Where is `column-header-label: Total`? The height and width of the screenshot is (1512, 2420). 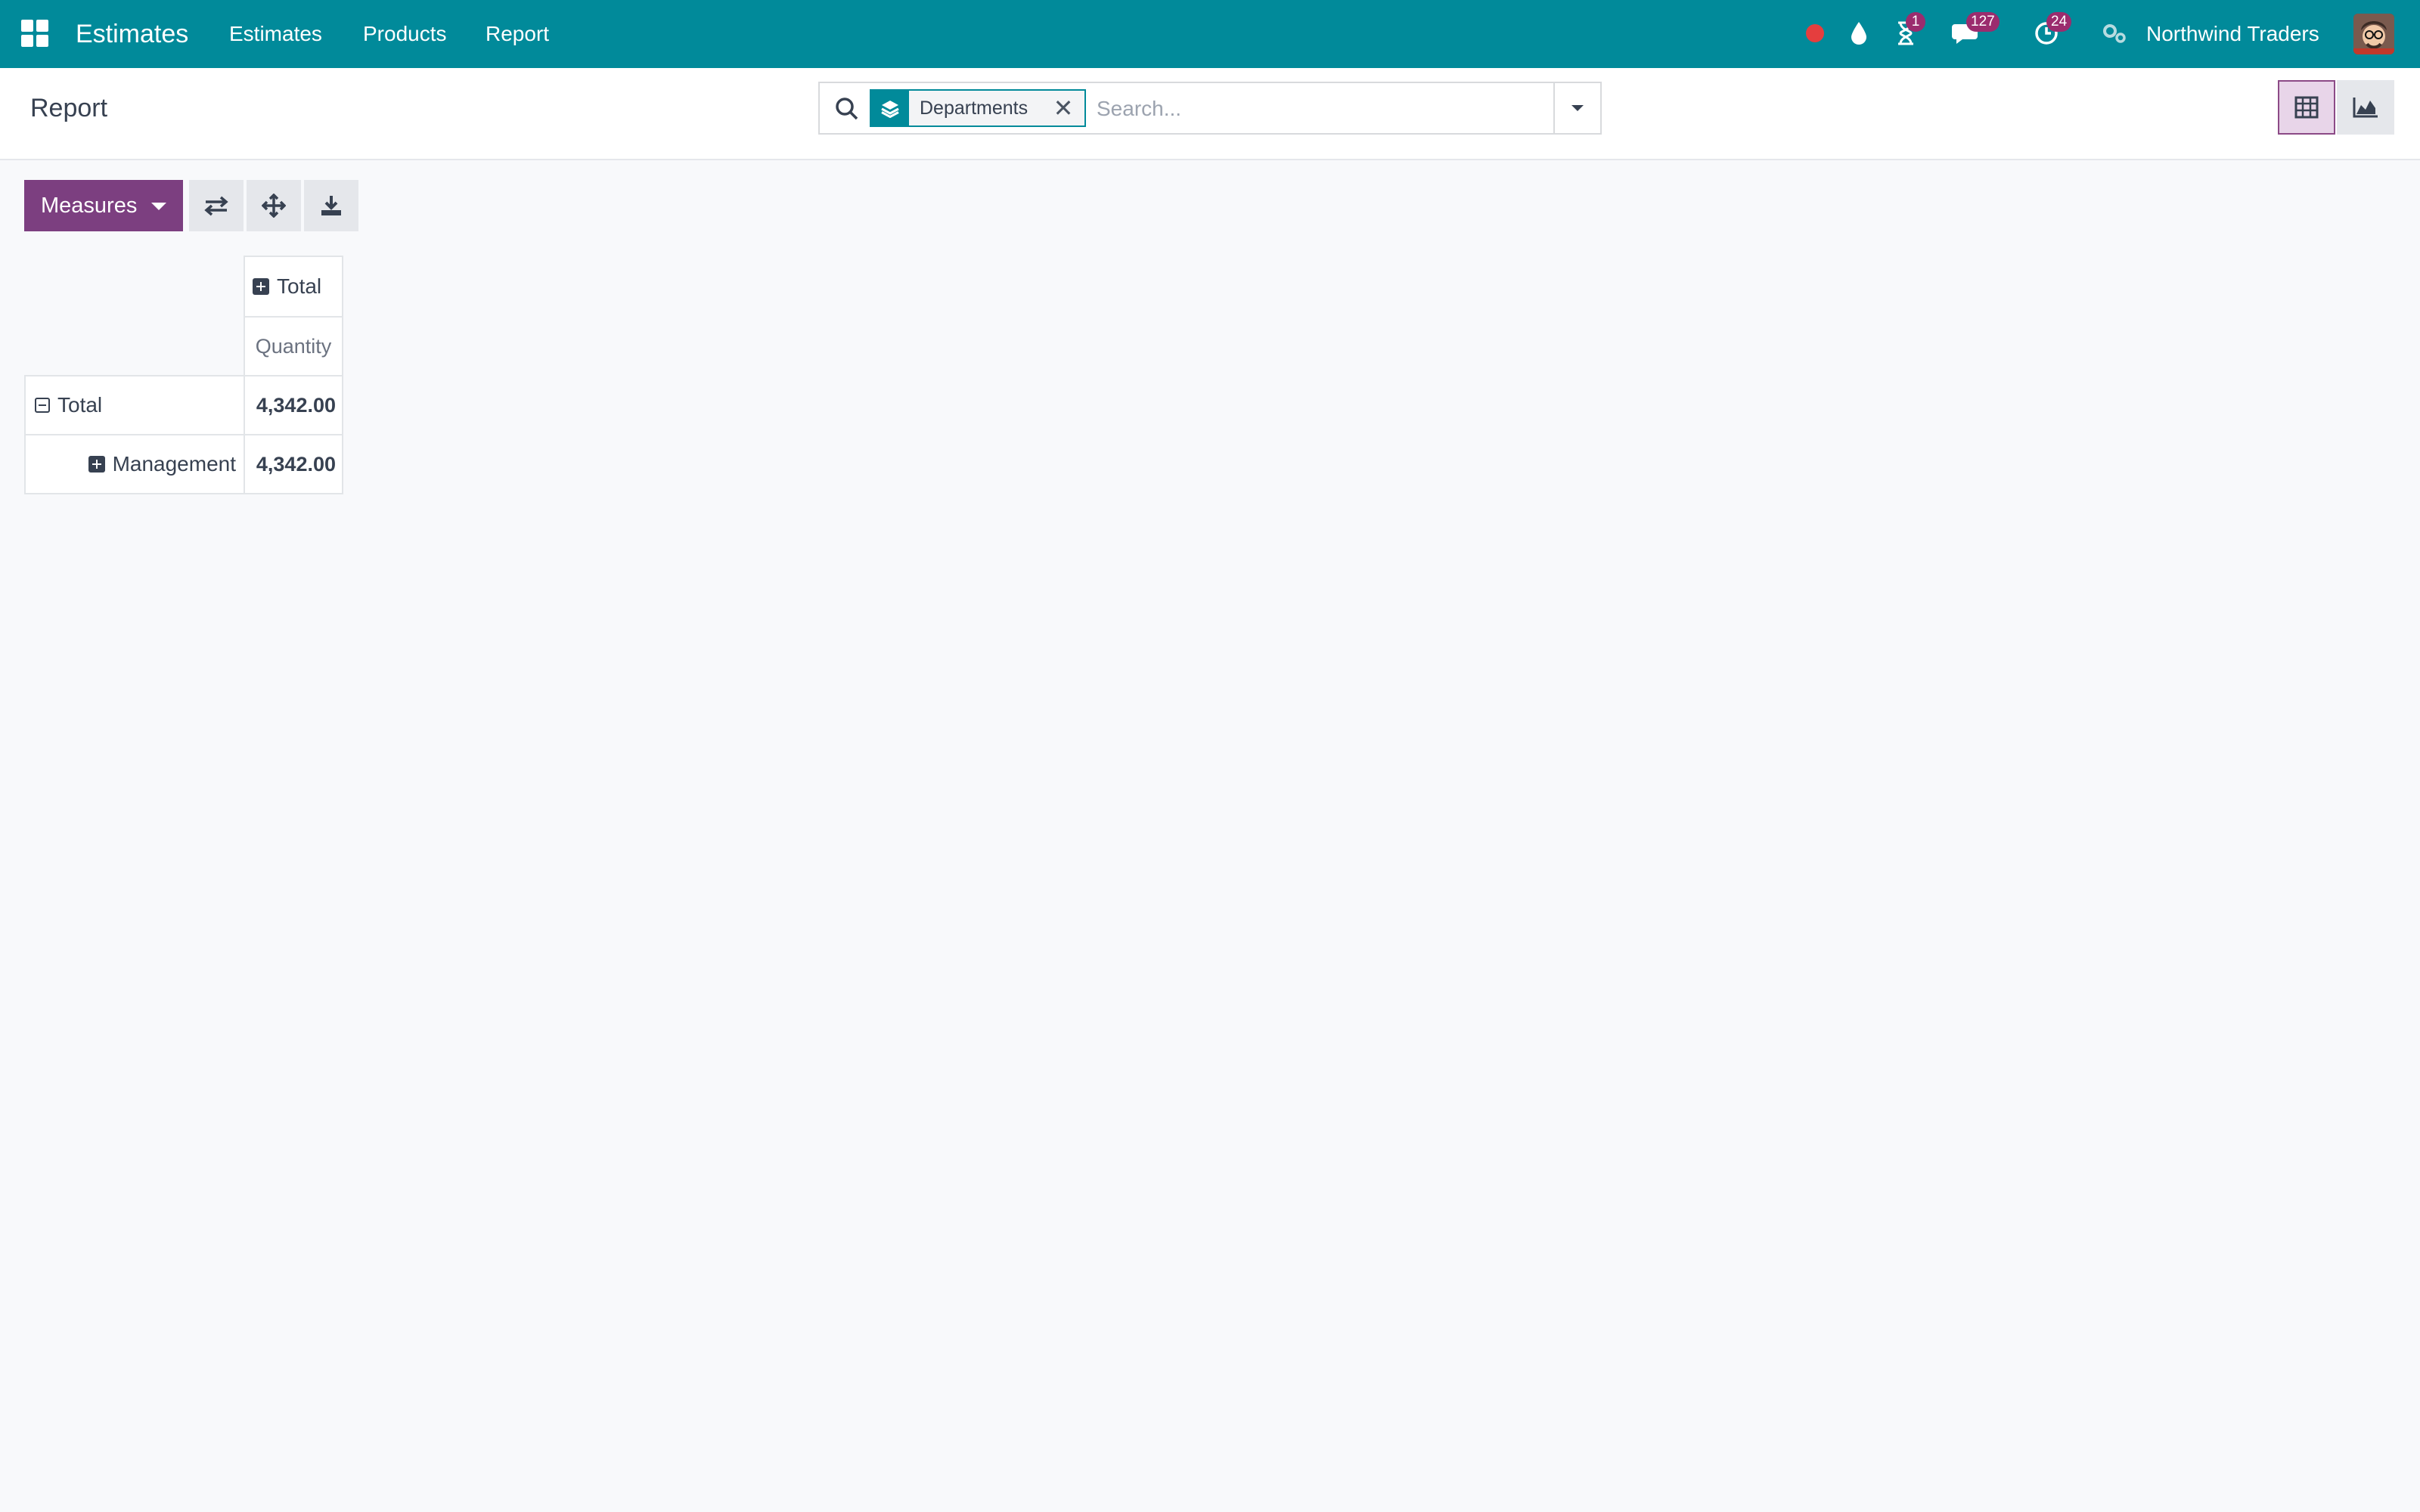 column-header-label: Total is located at coordinates (299, 286).